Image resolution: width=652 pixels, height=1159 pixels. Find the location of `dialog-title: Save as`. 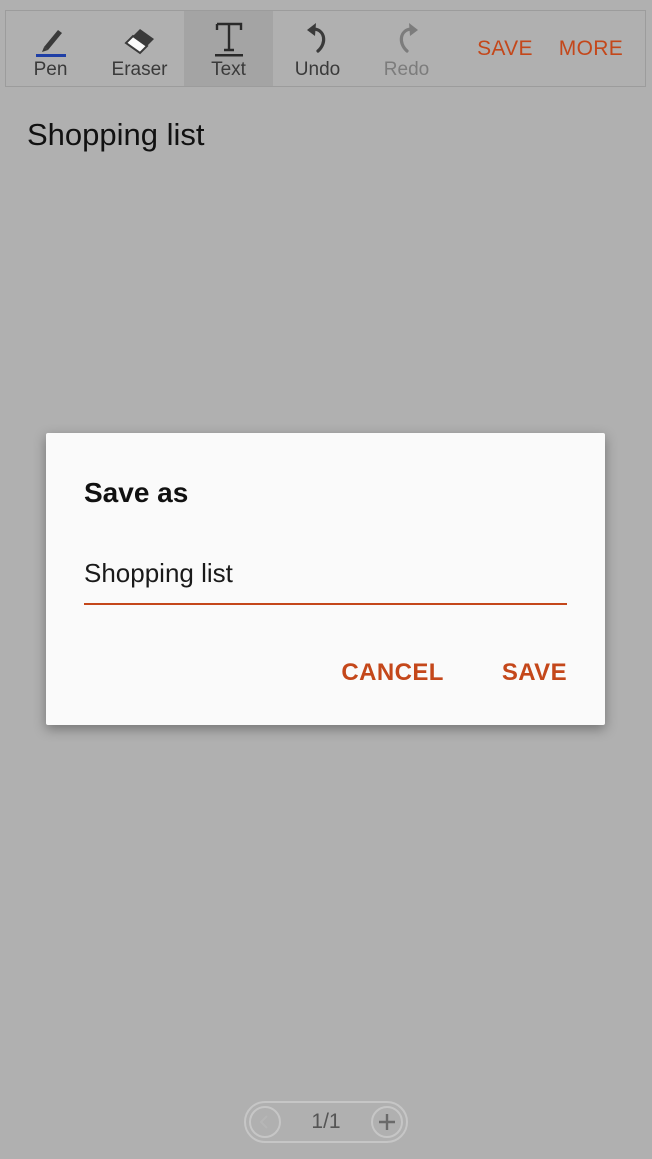

dialog-title: Save as is located at coordinates (136, 492).